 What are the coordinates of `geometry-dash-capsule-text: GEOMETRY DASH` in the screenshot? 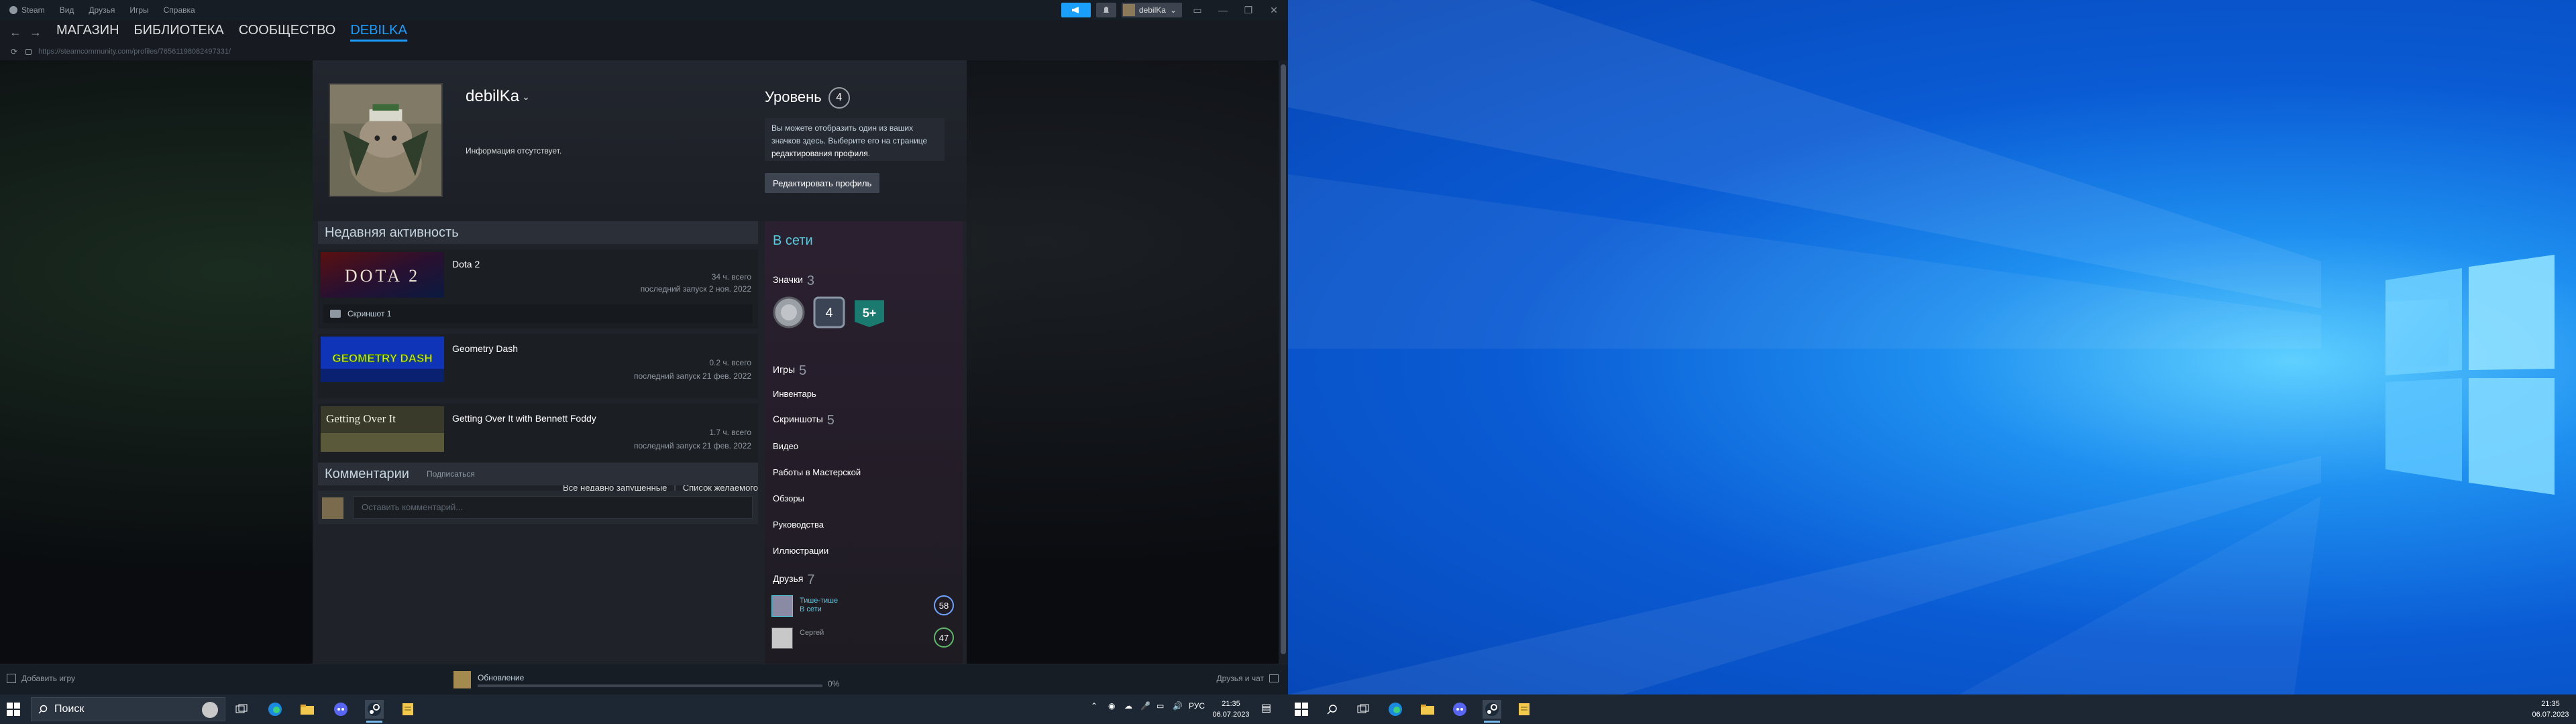 It's located at (382, 358).